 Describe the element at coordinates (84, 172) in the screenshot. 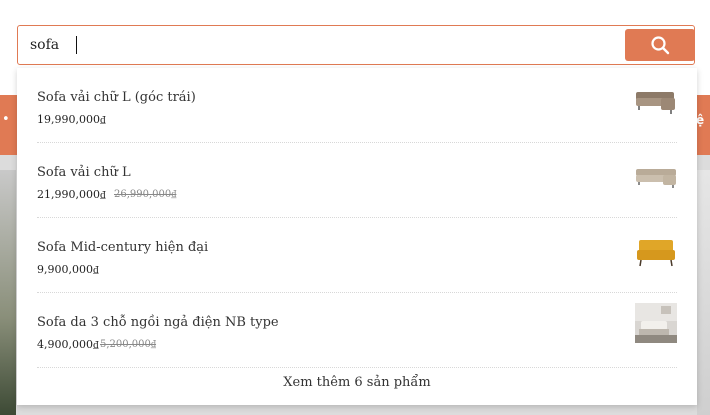

I see `suggestion-name: Sofa vải chữ L` at that location.